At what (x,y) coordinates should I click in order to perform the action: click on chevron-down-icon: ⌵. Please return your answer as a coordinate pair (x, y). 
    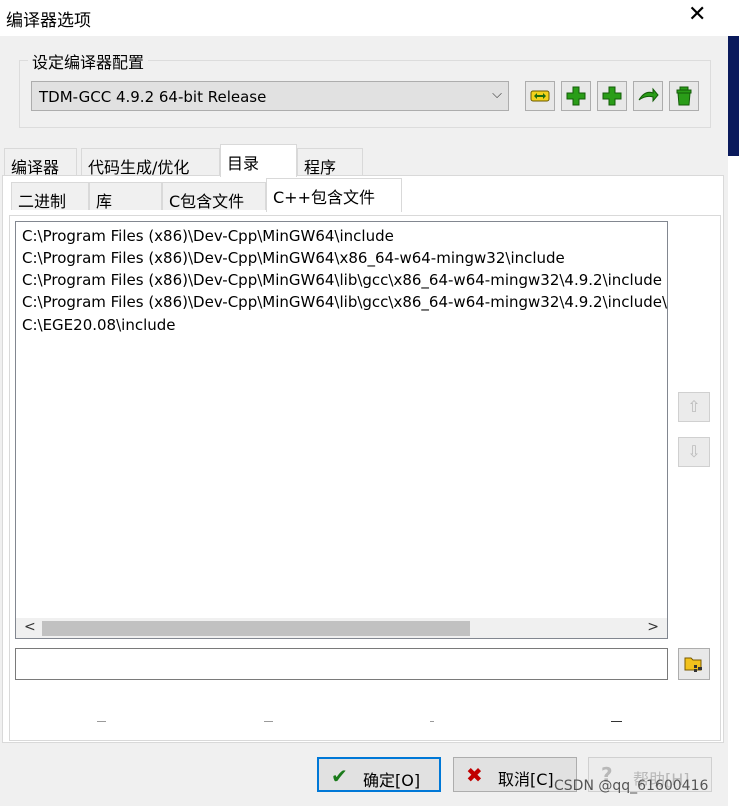
    Looking at the image, I should click on (497, 94).